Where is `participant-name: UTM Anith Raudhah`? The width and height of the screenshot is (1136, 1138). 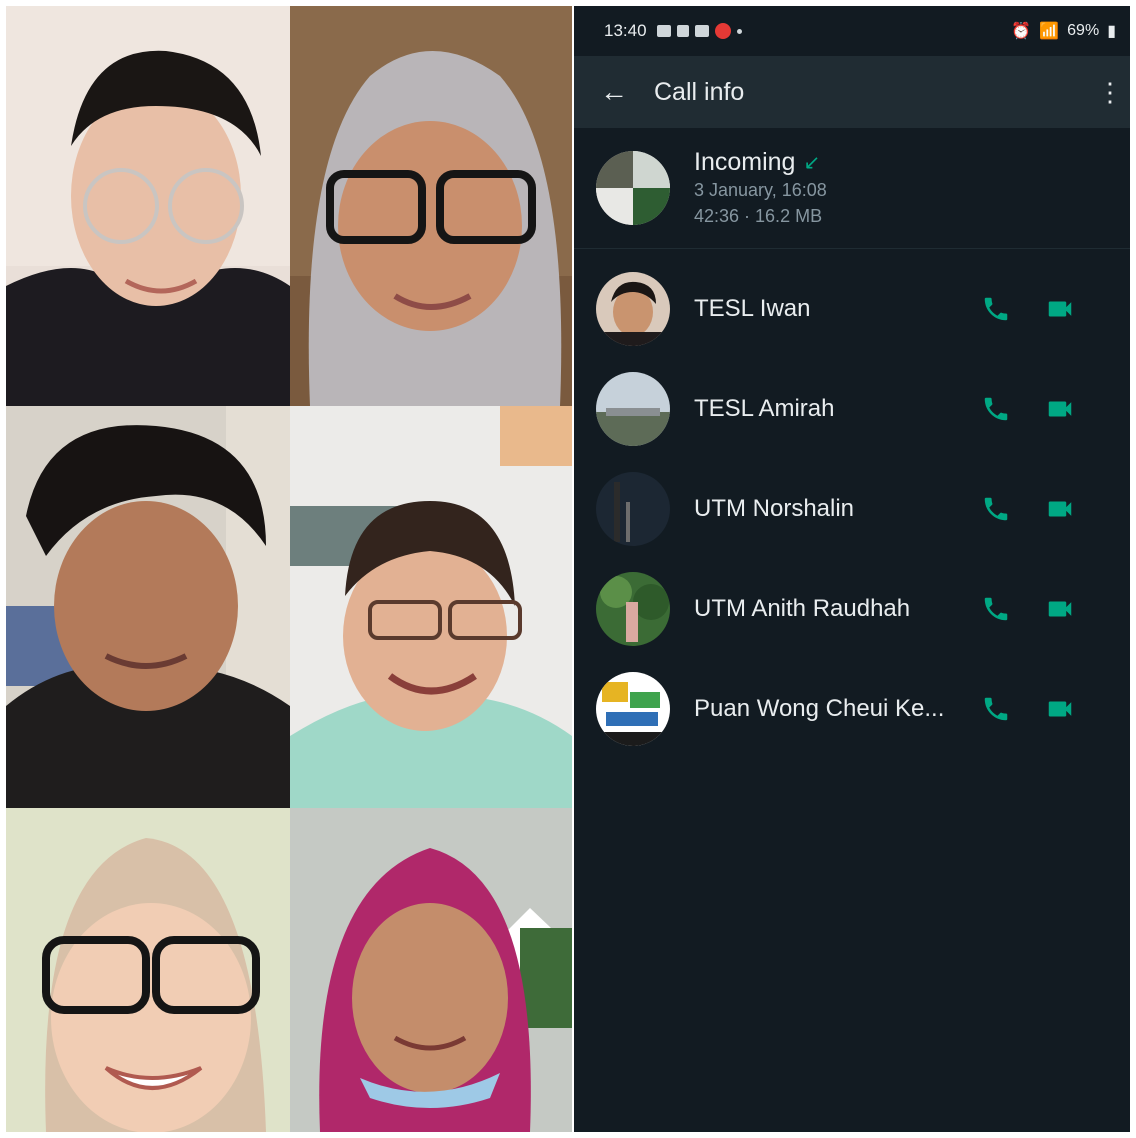 participant-name: UTM Anith Raudhah is located at coordinates (802, 608).